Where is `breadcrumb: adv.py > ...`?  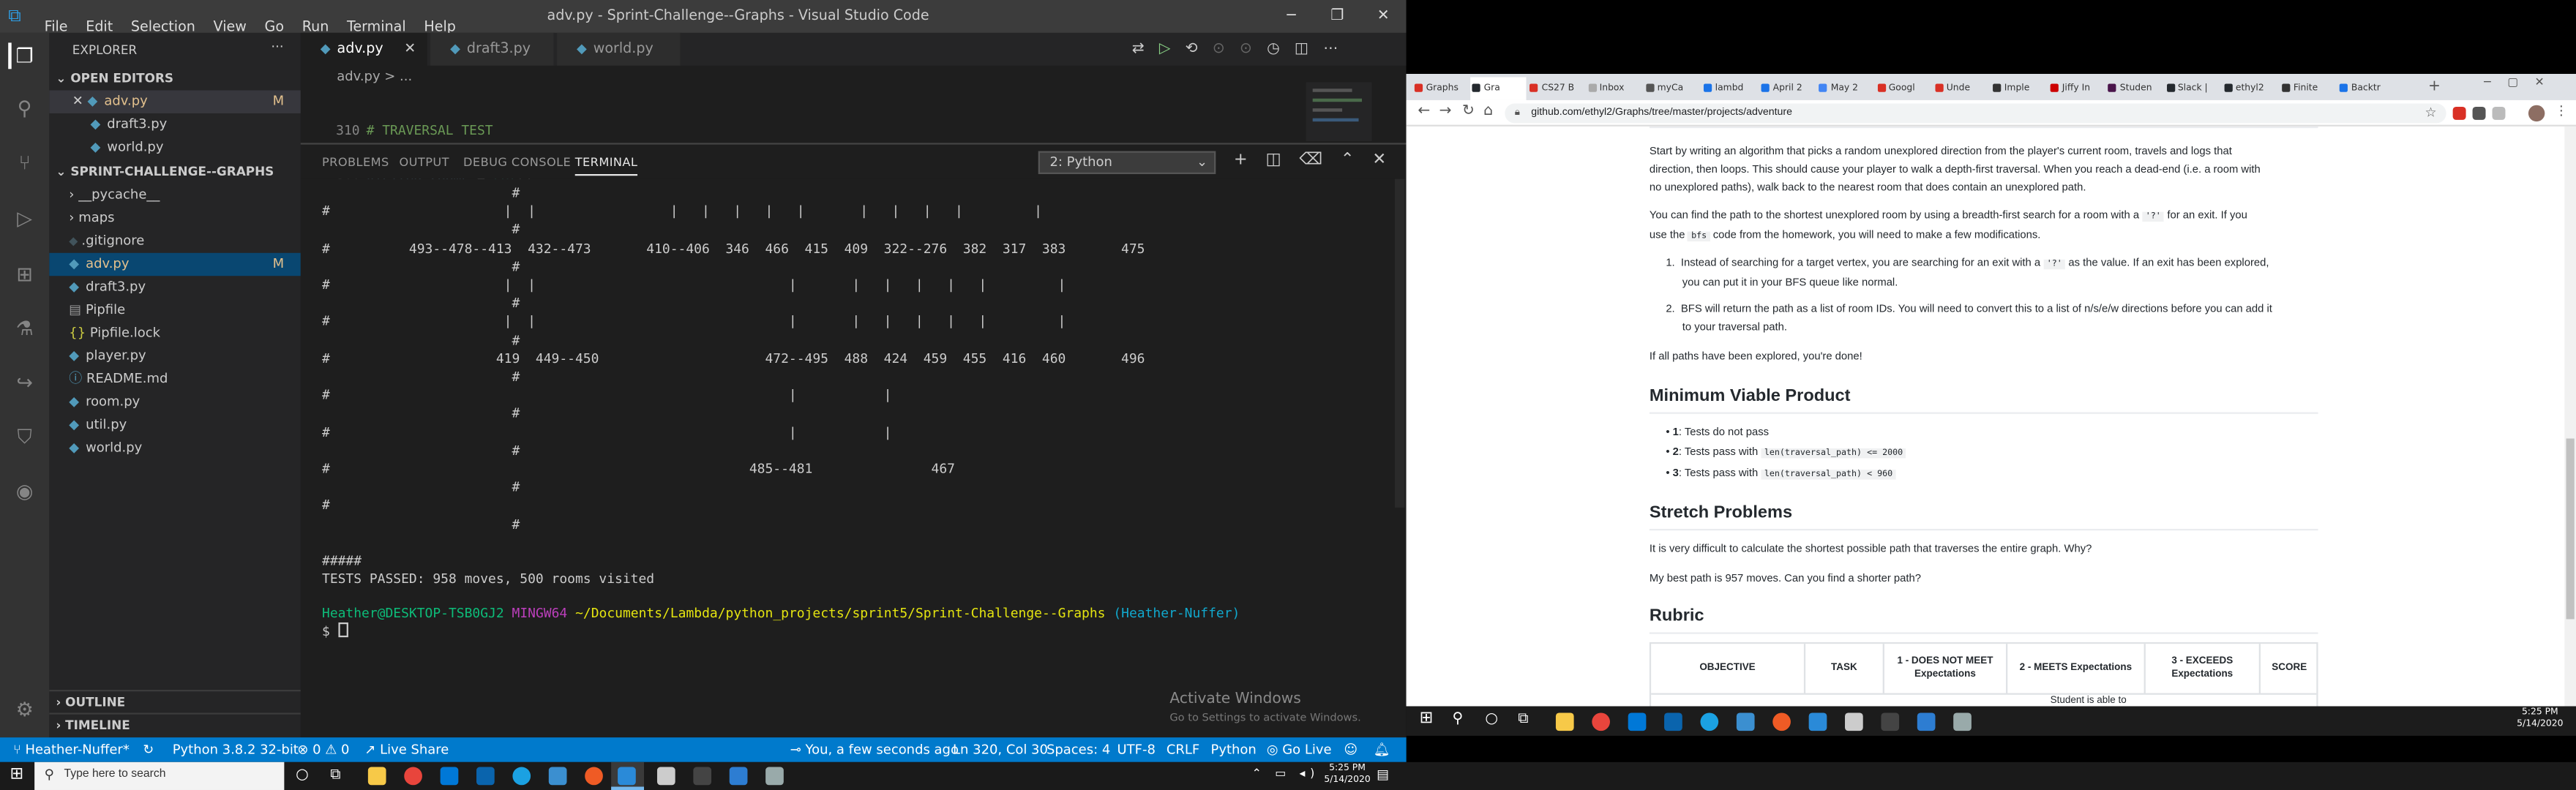 breadcrumb: adv.py > ... is located at coordinates (374, 76).